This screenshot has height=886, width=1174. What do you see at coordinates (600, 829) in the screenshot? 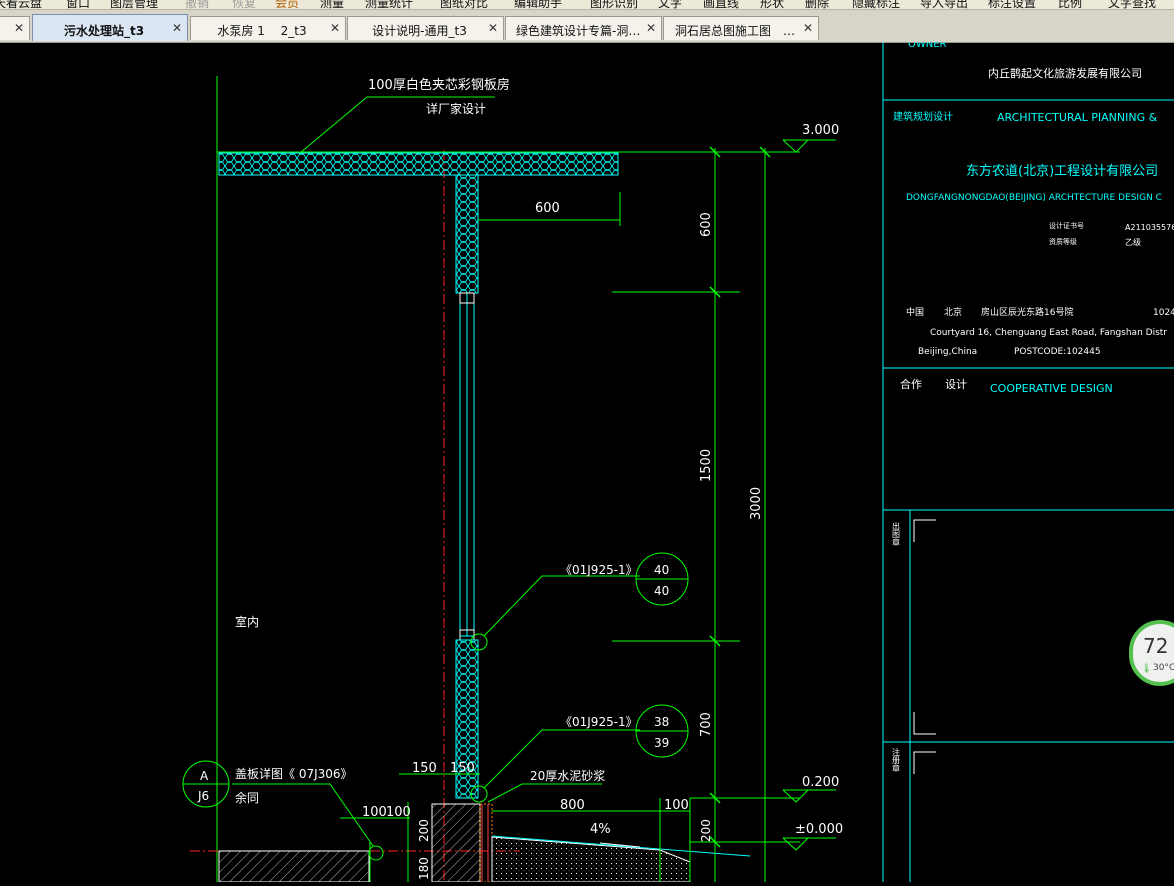
I see `slope-label: 4%` at bounding box center [600, 829].